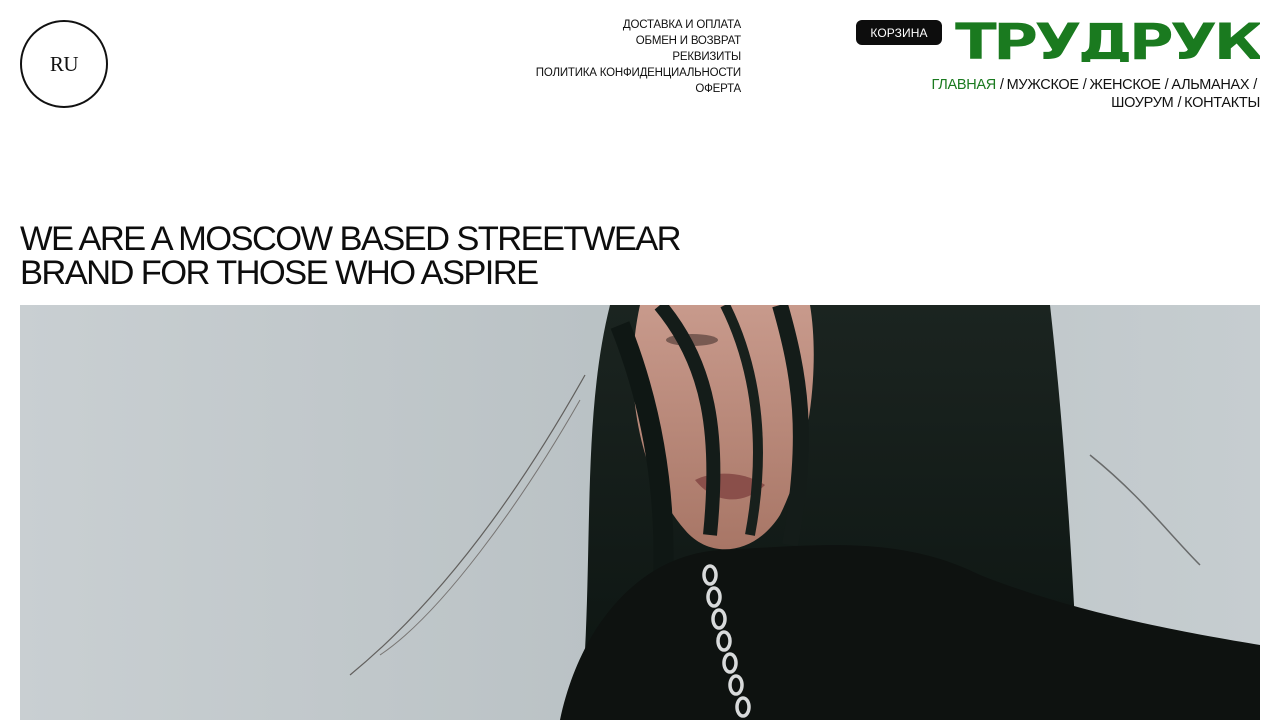 The height and width of the screenshot is (720, 1280). I want to click on link-exchange-return: ОБМЕН И ВОЗВРАТ, so click(638, 41).